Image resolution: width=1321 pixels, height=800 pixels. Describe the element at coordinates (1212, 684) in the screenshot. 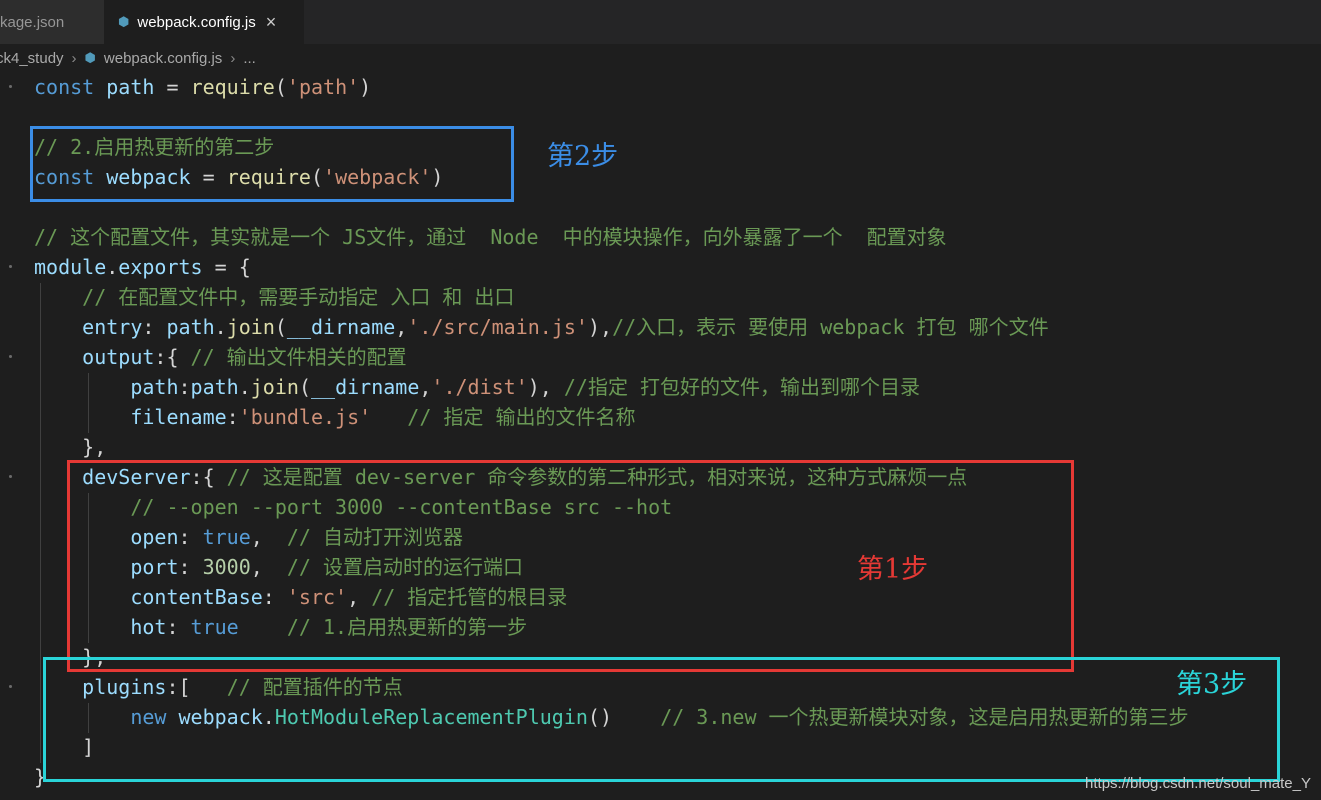

I see `step3-label: 第3步` at that location.